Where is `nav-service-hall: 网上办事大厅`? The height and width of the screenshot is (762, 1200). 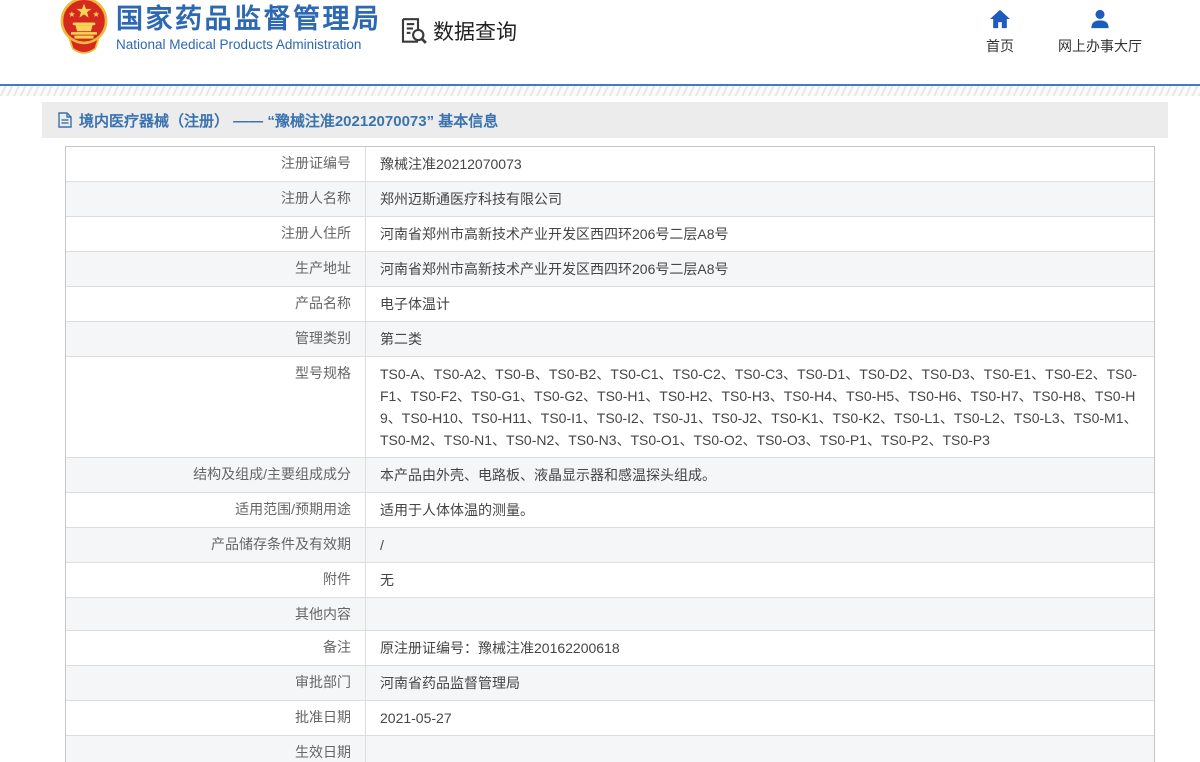
nav-service-hall: 网上办事大厅 is located at coordinates (1100, 32).